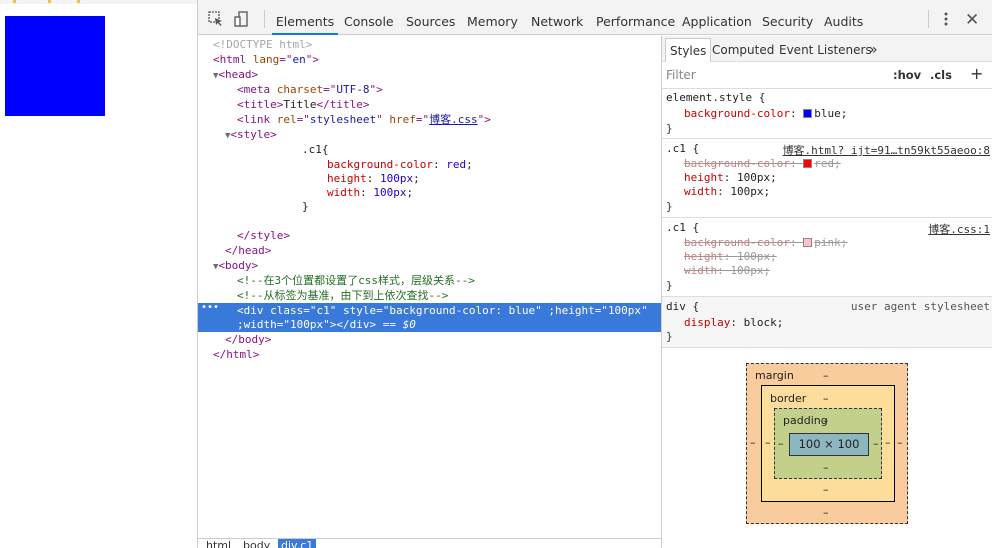 This screenshot has height=548, width=992. I want to click on inspect-icon, so click(216, 19).